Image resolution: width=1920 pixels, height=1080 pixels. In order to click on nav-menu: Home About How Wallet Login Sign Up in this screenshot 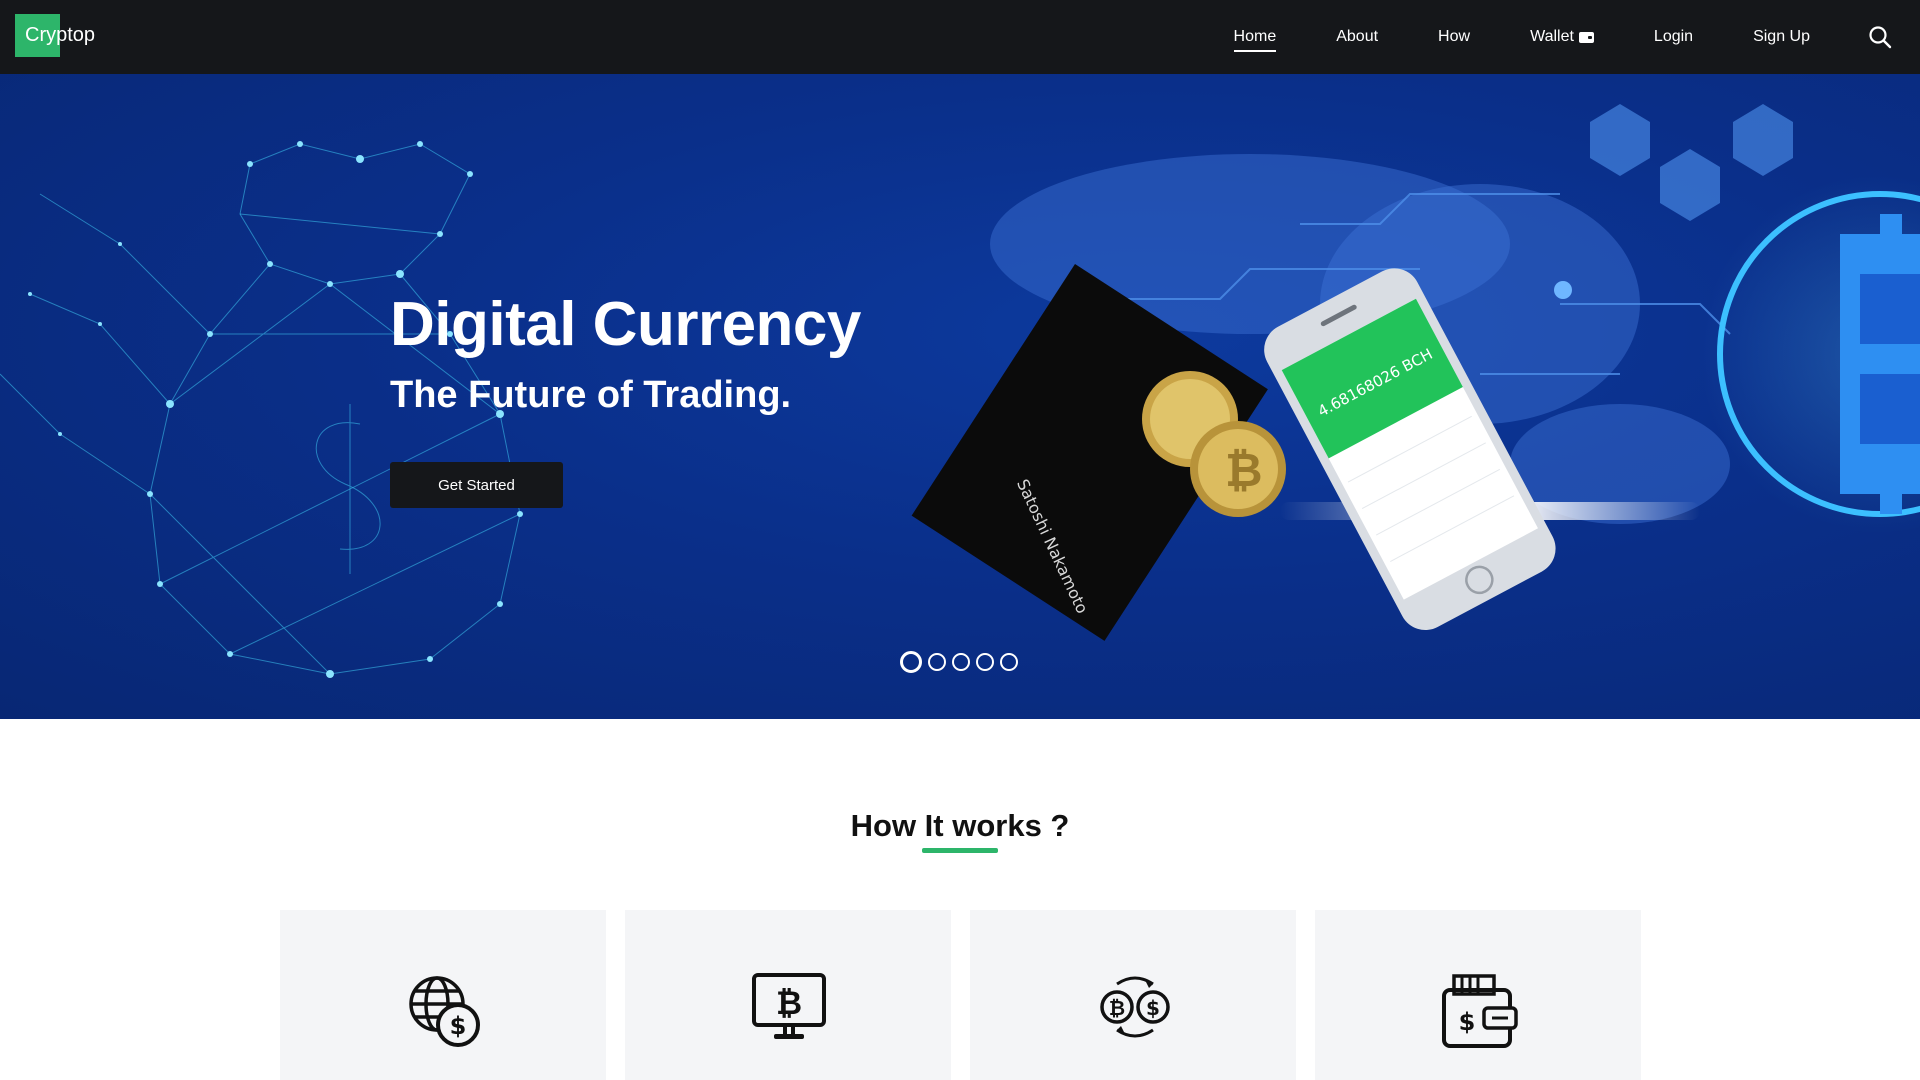, I will do `click(1576, 37)`.